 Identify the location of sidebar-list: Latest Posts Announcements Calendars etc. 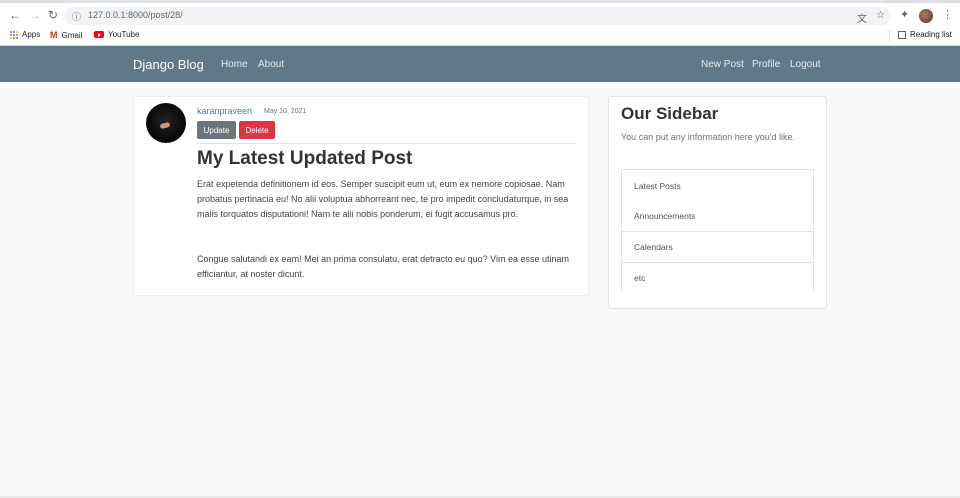
(717, 231).